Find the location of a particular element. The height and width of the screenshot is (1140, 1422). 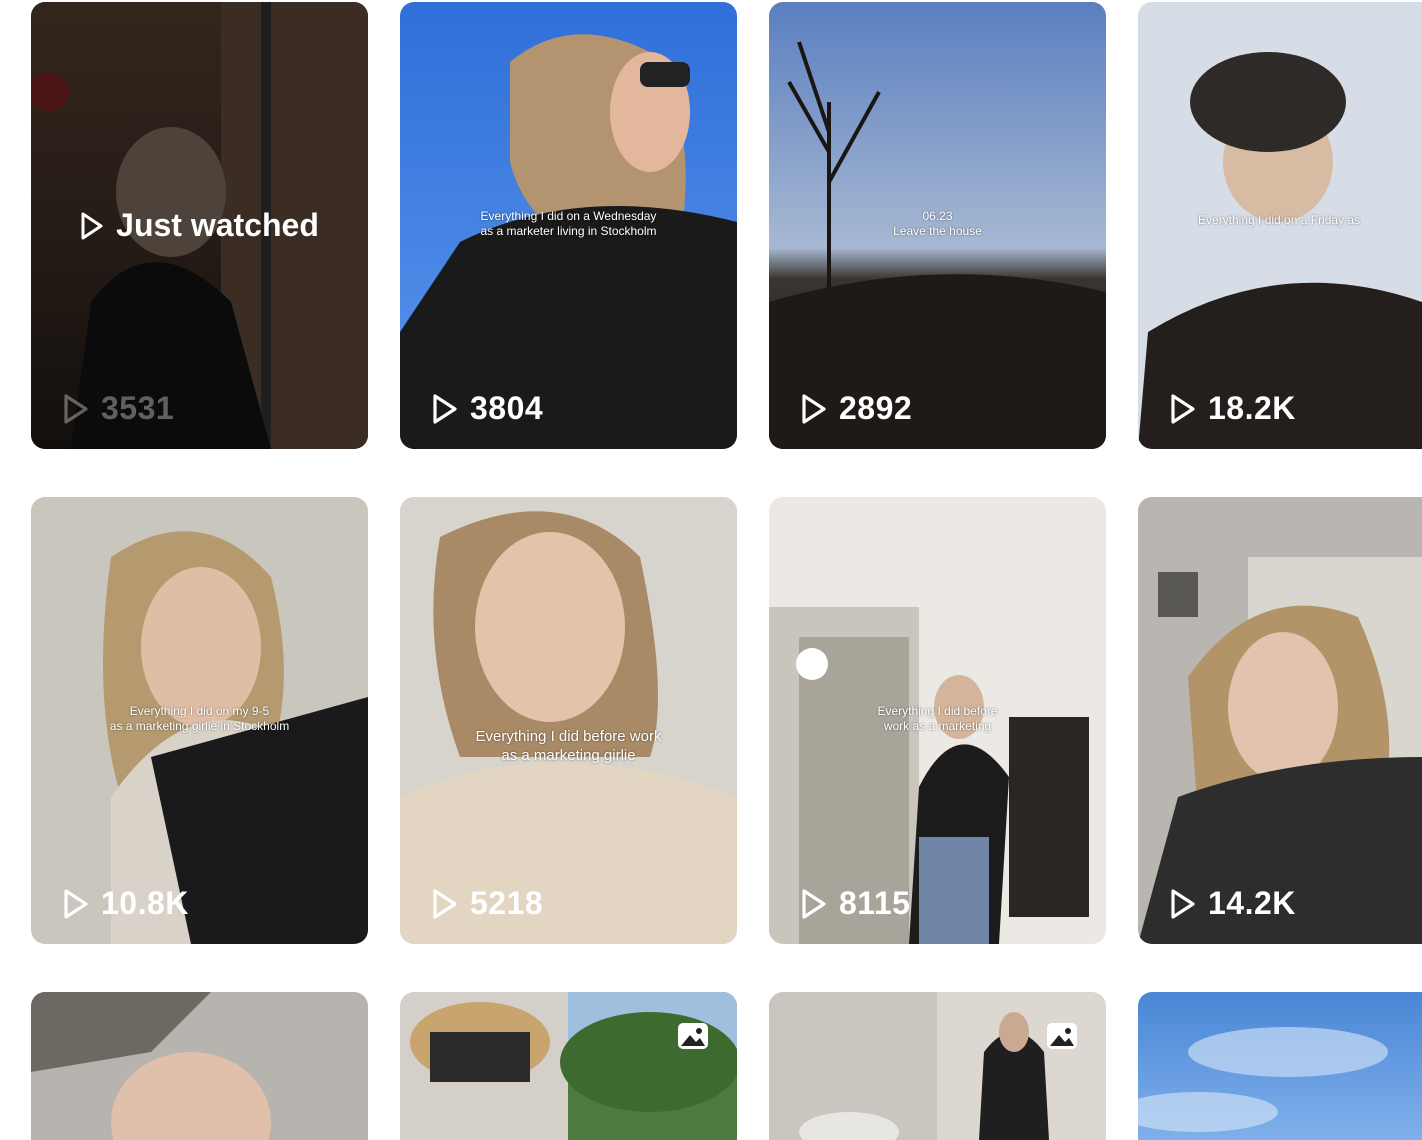

caption-line: as a marketing girlie is located at coordinates (568, 755).